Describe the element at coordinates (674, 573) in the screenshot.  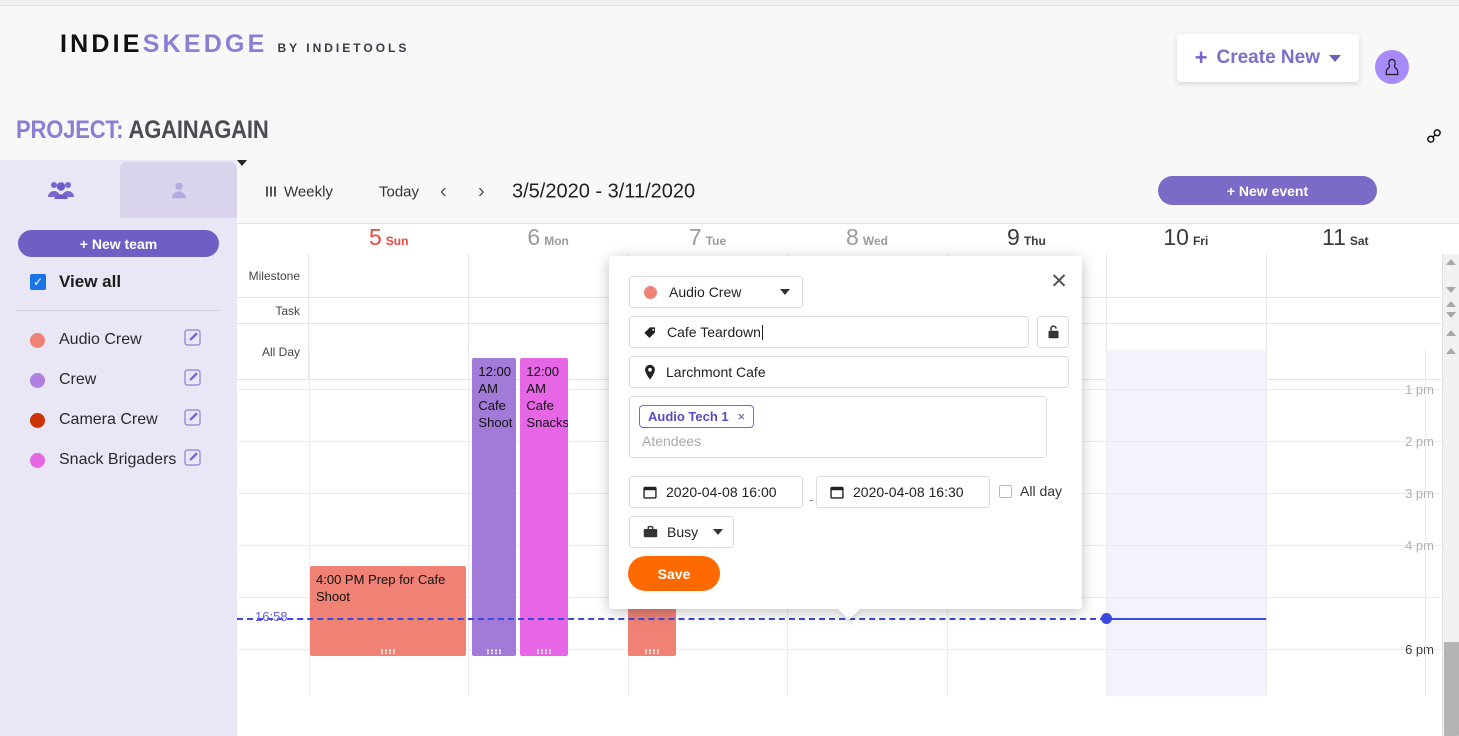
I see `save-button: Save` at that location.